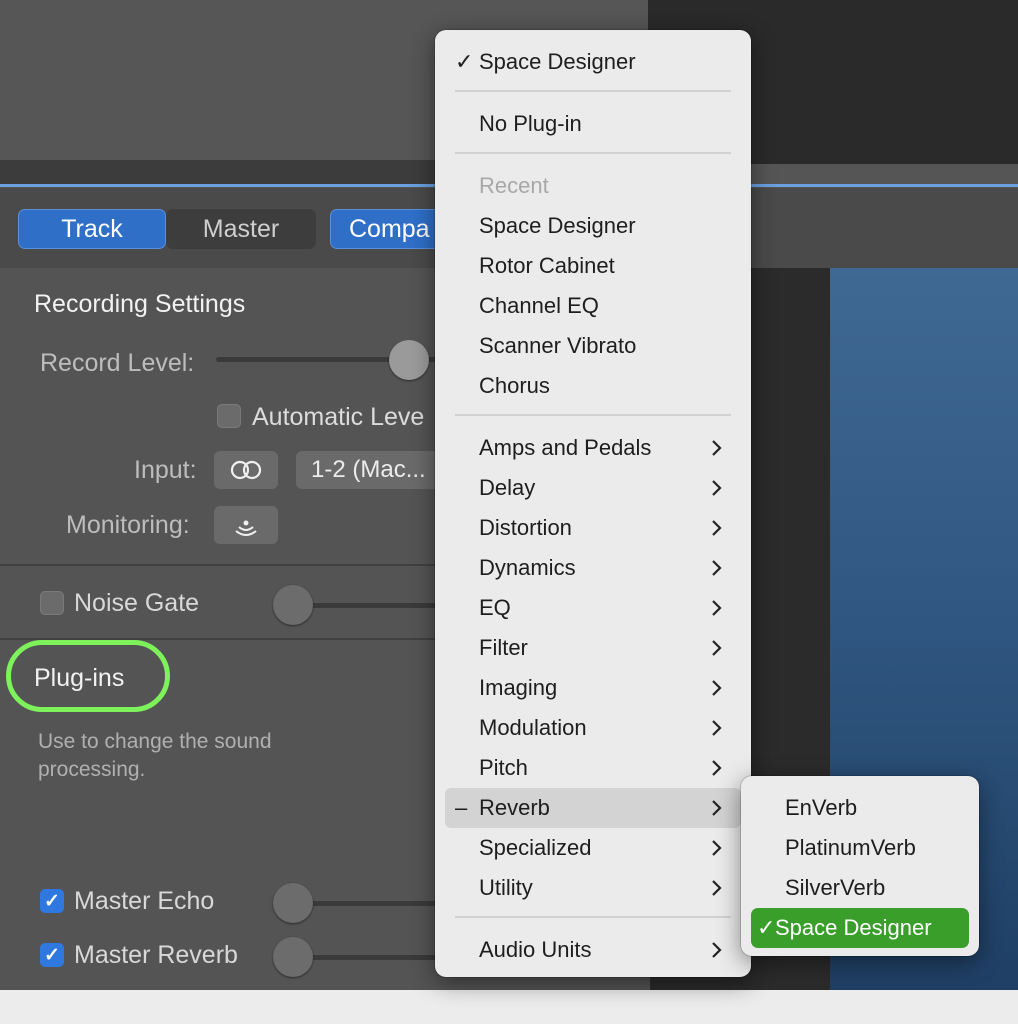  I want to click on submenu-item: EnVerb, so click(860, 808).